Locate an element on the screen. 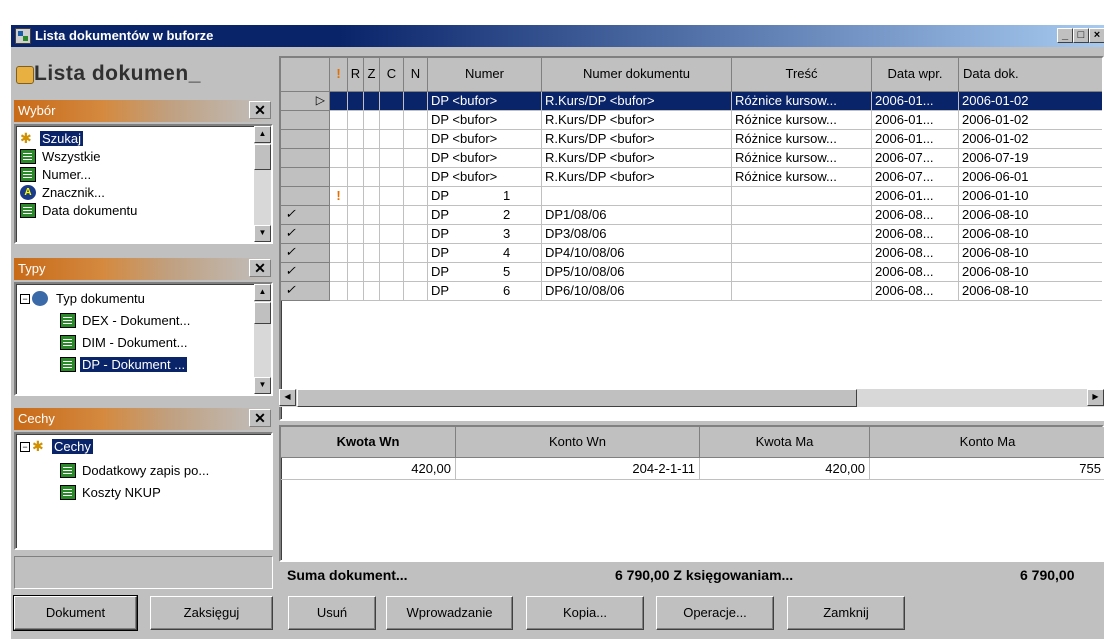 The width and height of the screenshot is (1104, 639). col-header-z: Z is located at coordinates (372, 75).